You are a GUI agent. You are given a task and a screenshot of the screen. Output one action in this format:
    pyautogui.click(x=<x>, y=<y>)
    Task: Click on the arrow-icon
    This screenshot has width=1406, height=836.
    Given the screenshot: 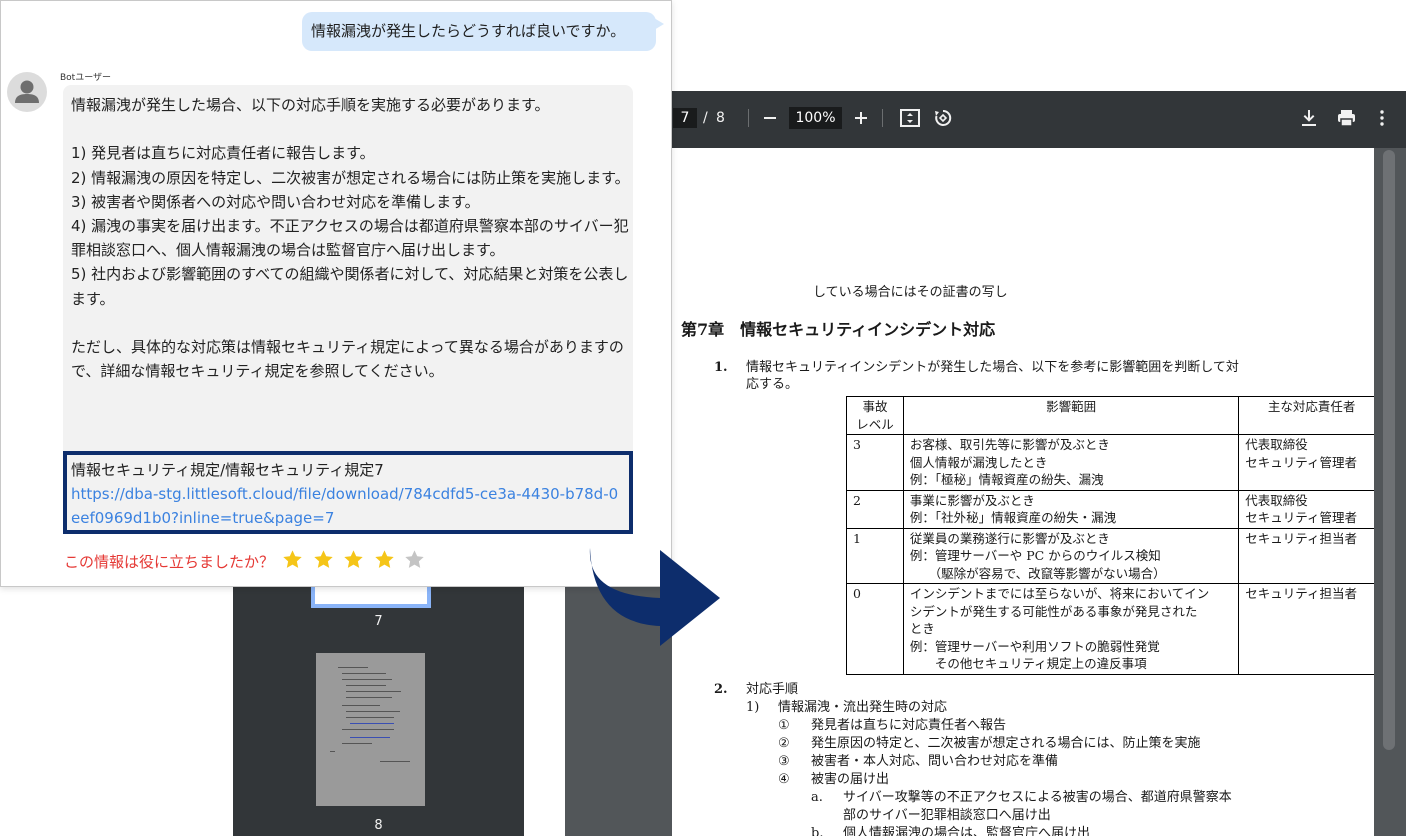 What is the action you would take?
    pyautogui.click(x=654, y=597)
    